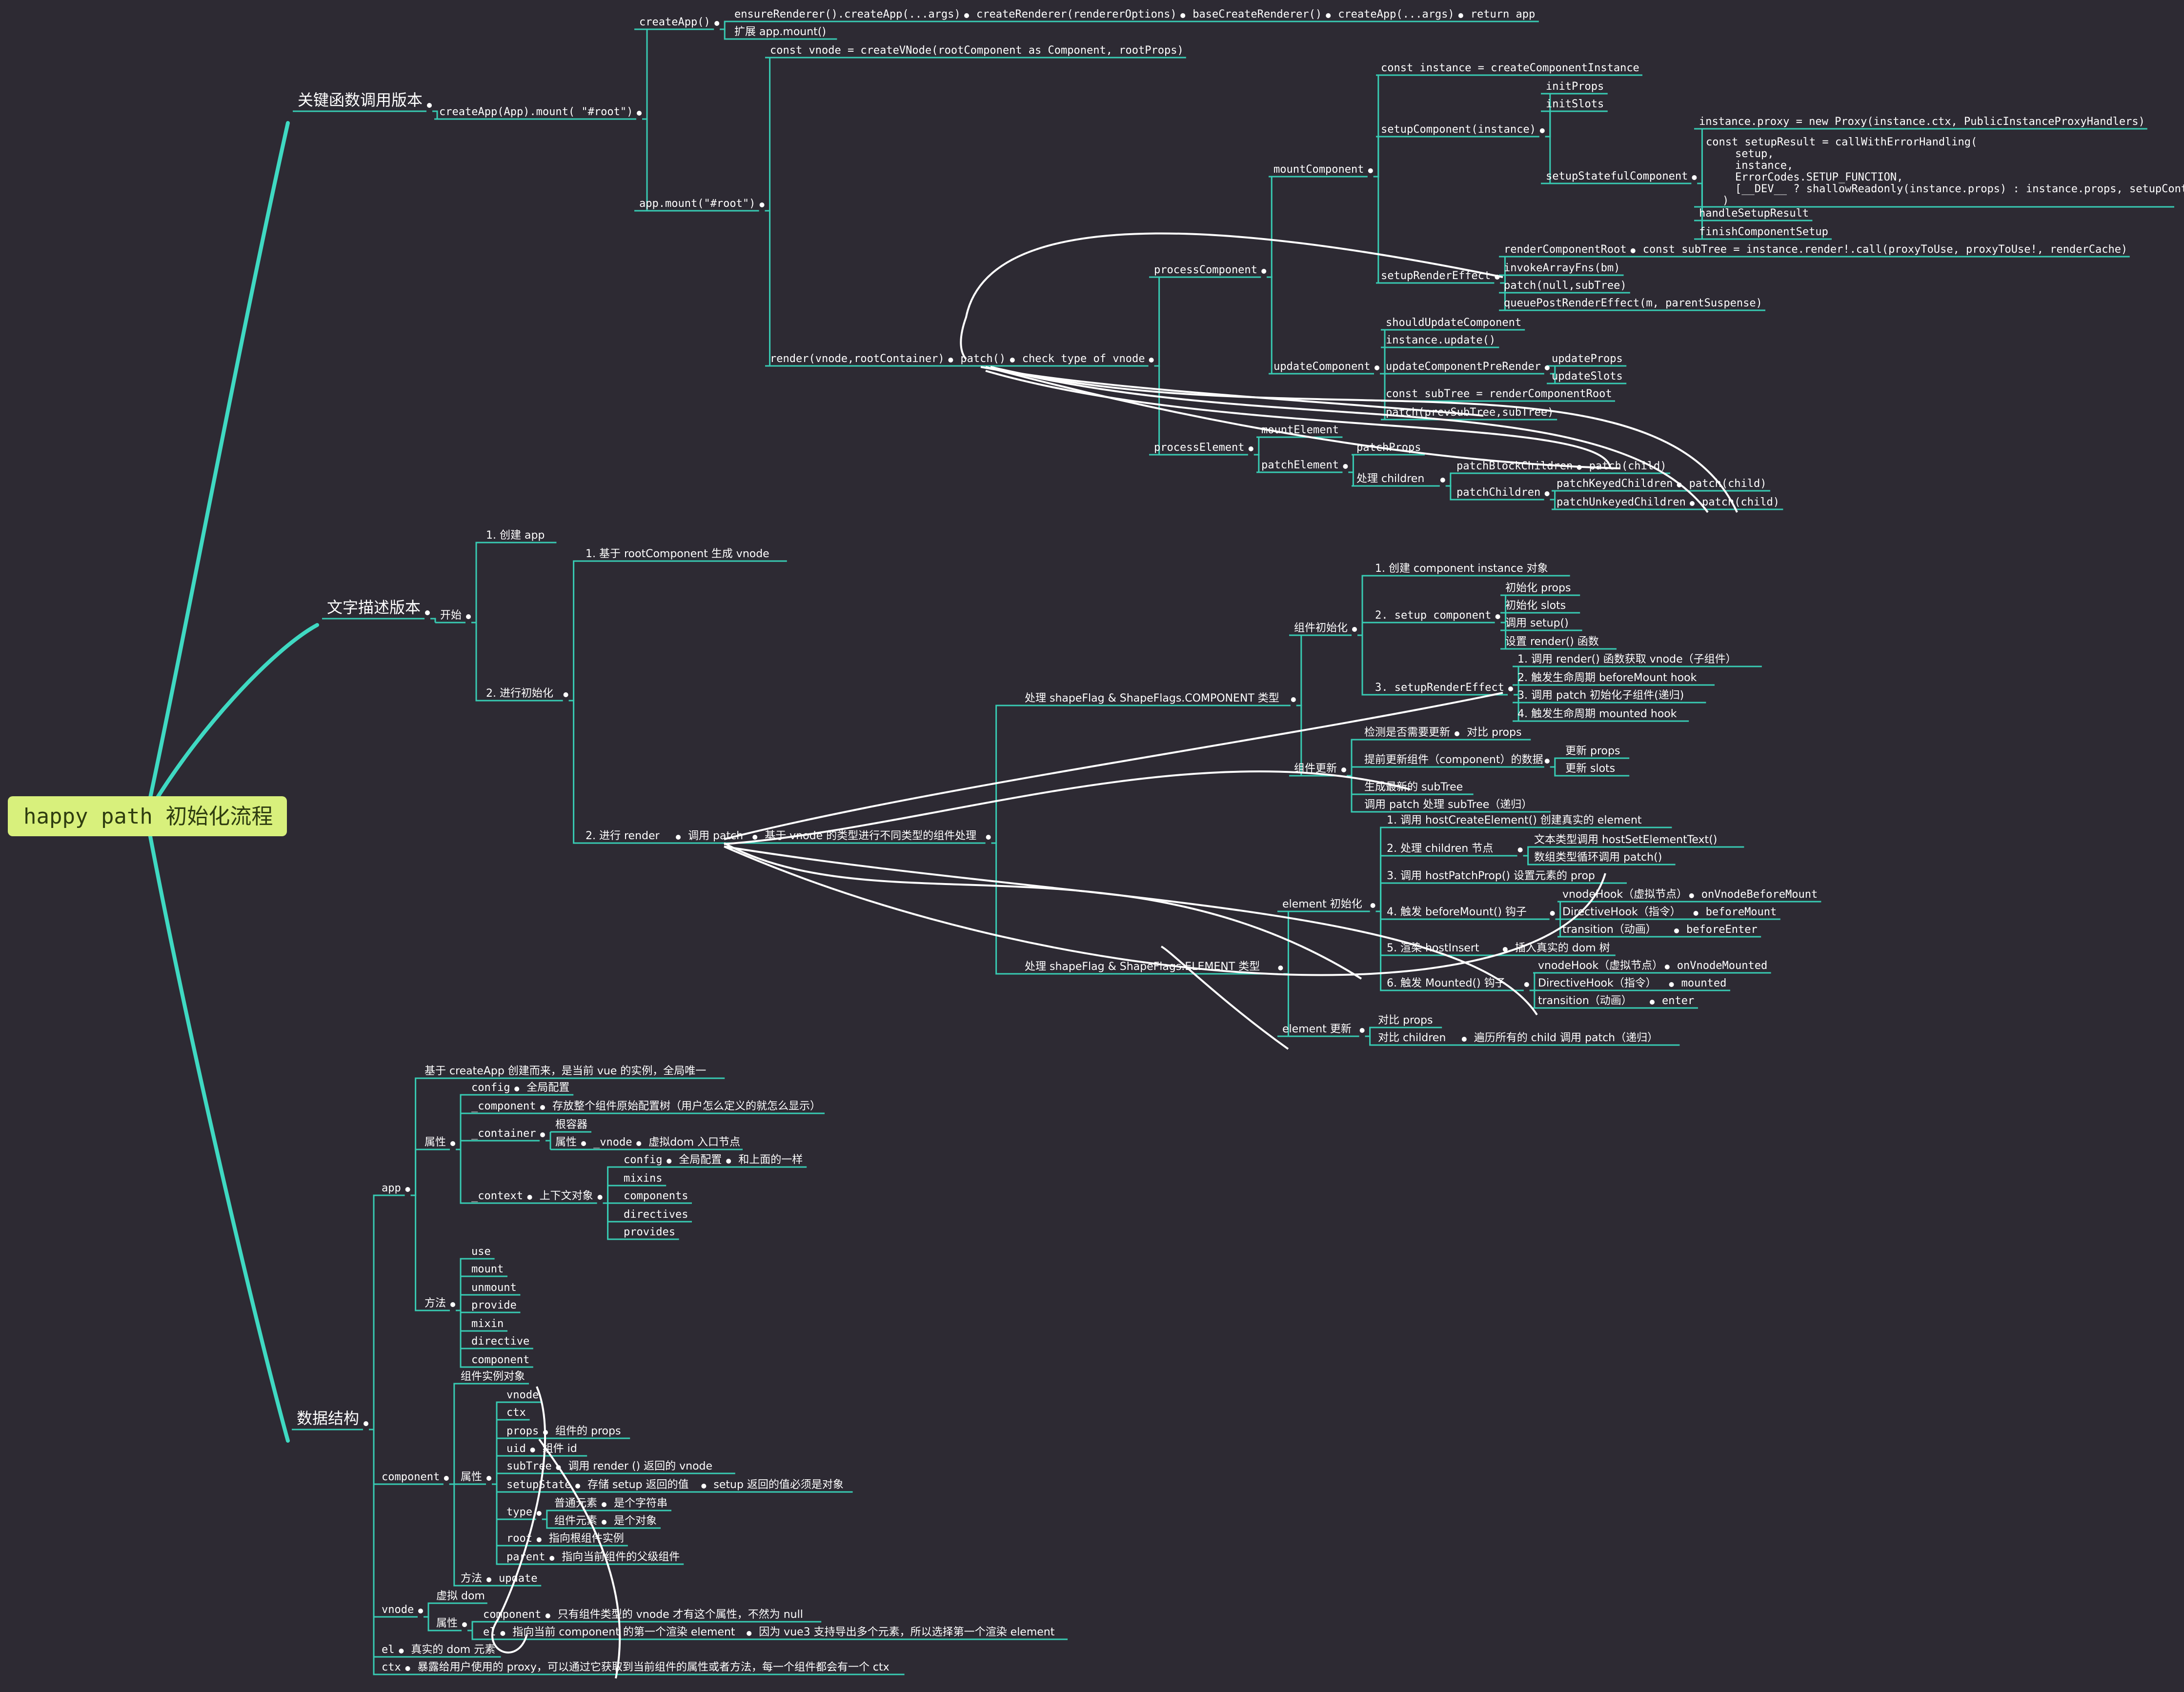  What do you see at coordinates (503, 1135) in the screenshot?
I see `node-da2c: _container` at bounding box center [503, 1135].